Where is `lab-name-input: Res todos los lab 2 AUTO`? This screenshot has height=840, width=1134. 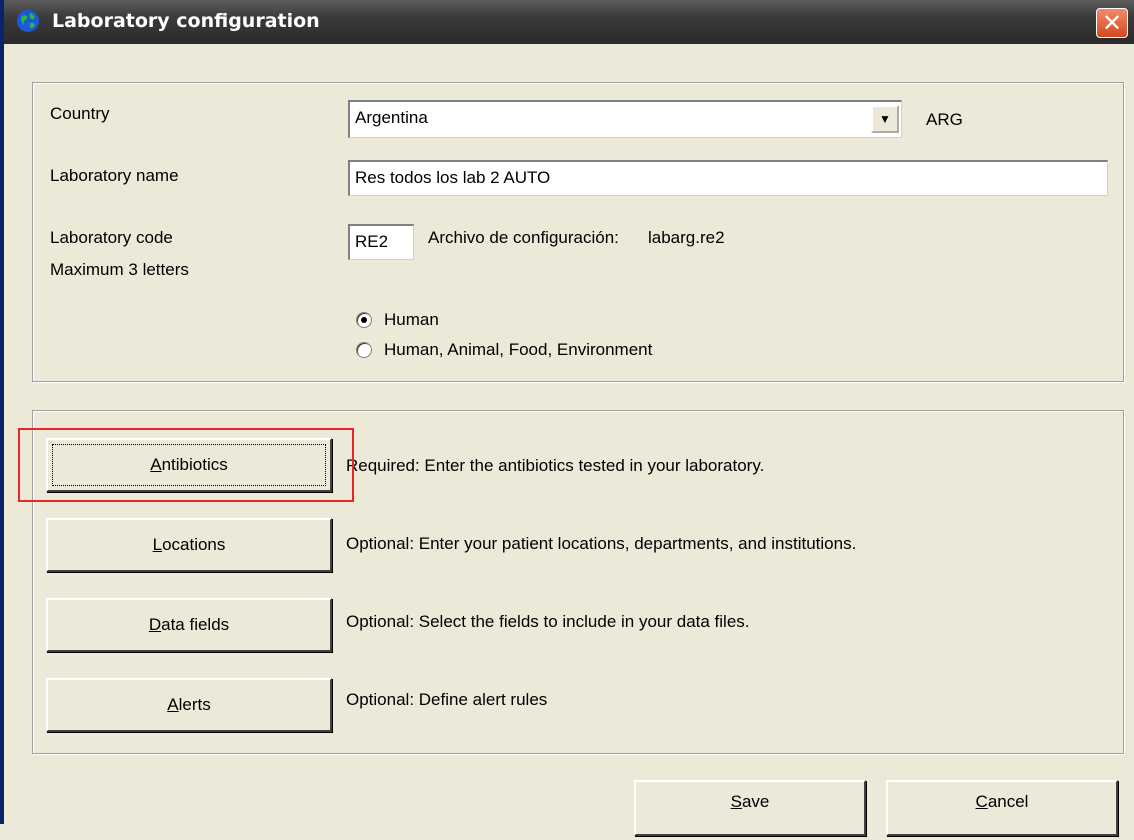 lab-name-input: Res todos los lab 2 AUTO is located at coordinates (728, 178).